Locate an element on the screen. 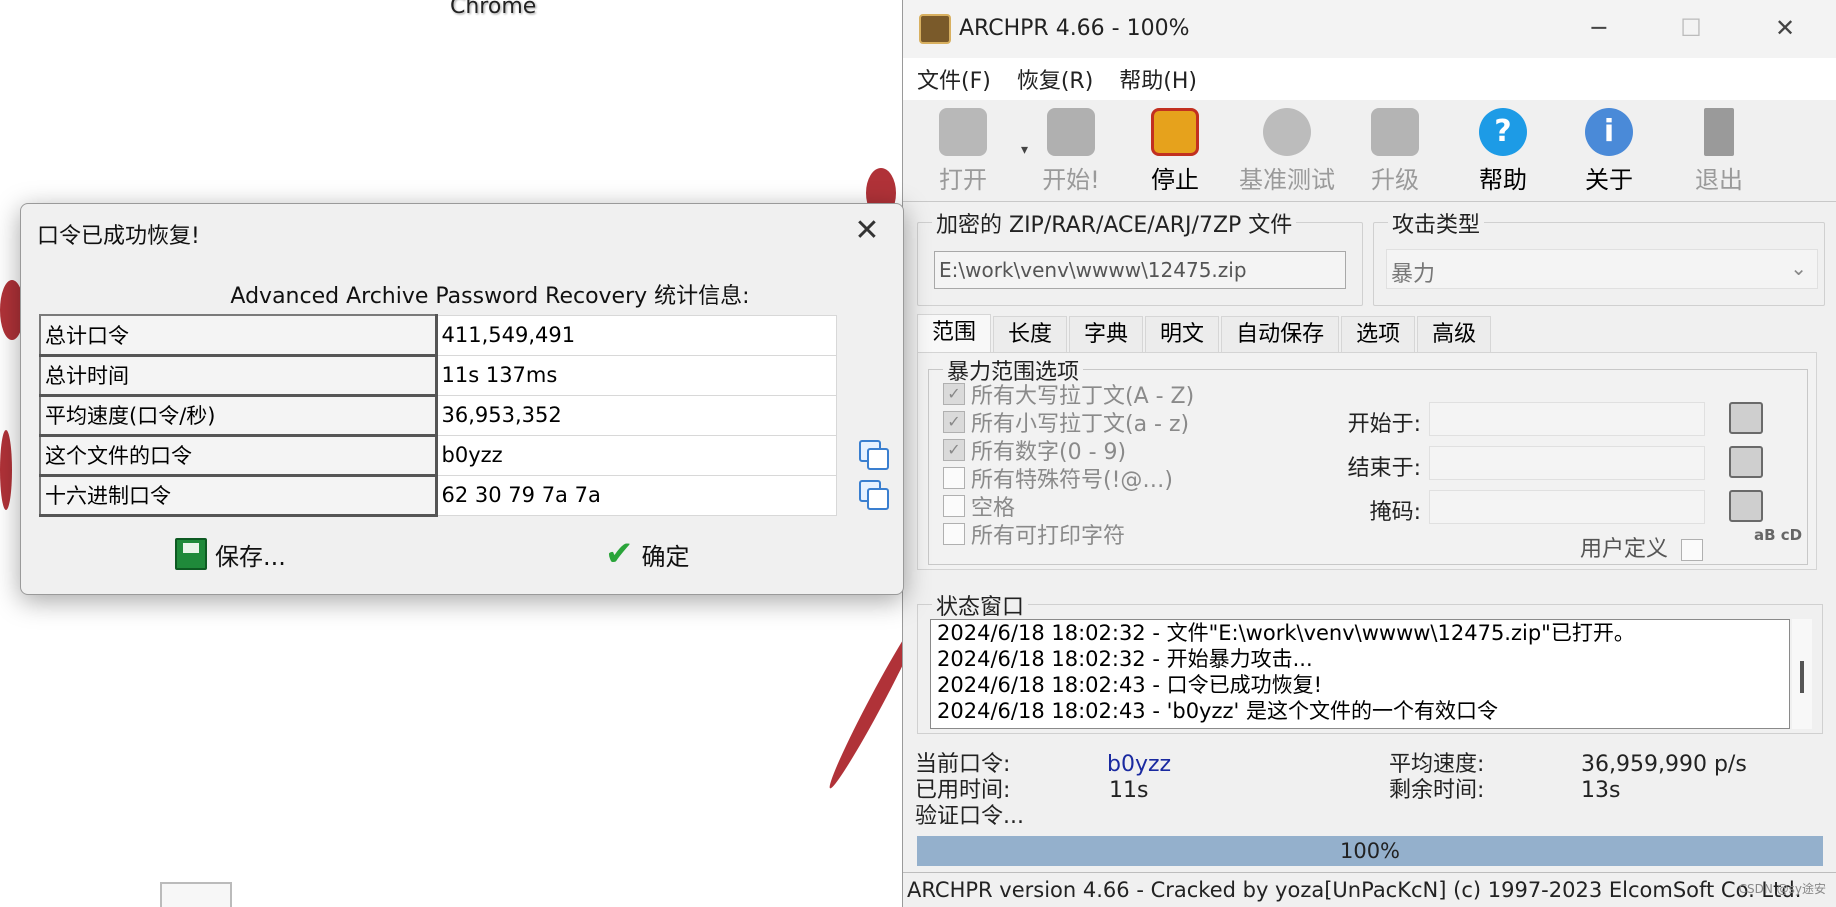 This screenshot has width=1836, height=907. open-folder-icon is located at coordinates (963, 132).